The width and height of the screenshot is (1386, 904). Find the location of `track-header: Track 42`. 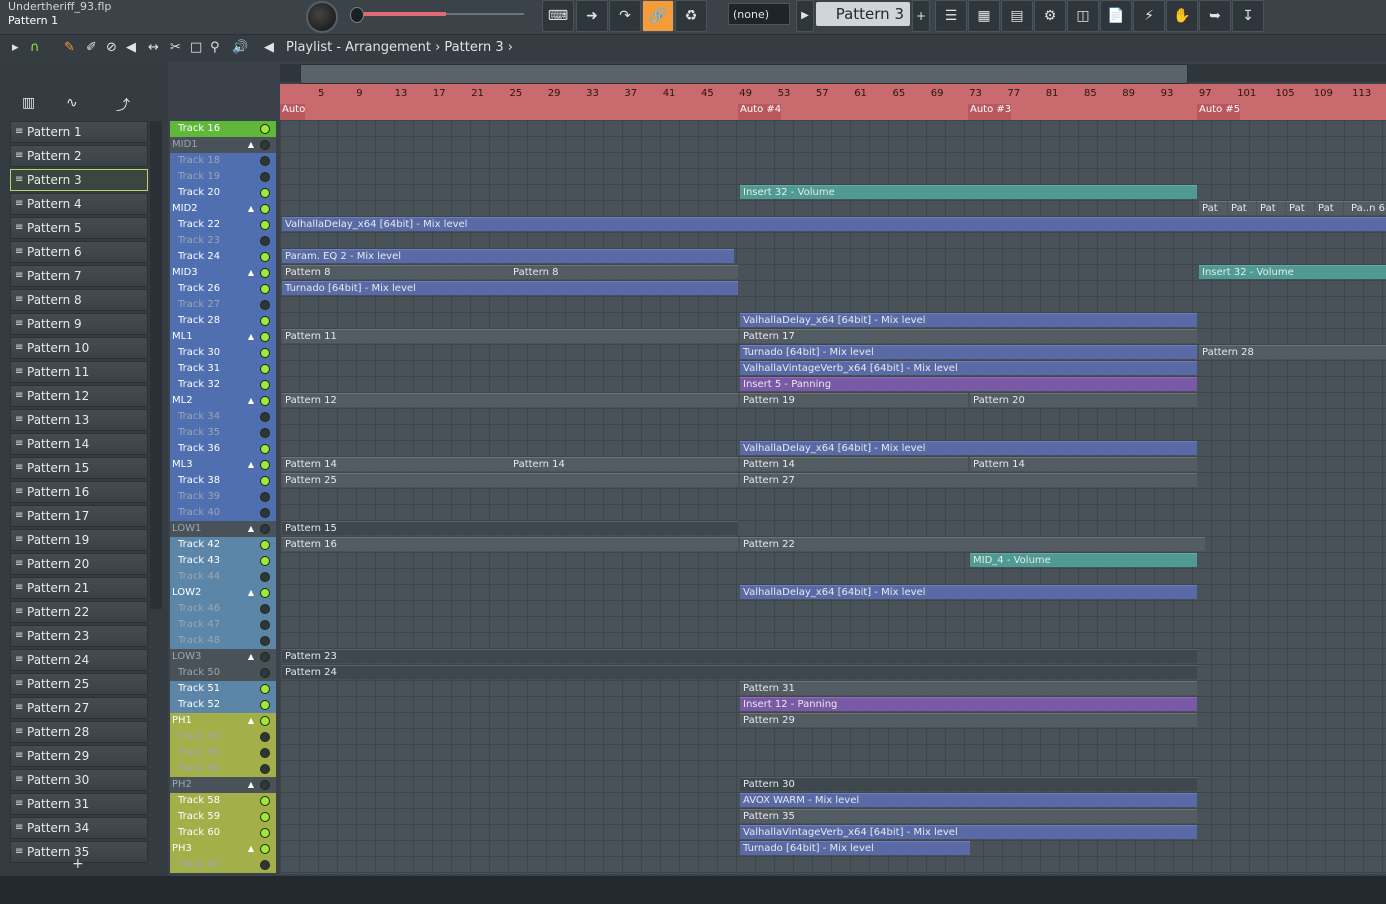

track-header: Track 42 is located at coordinates (223, 545).